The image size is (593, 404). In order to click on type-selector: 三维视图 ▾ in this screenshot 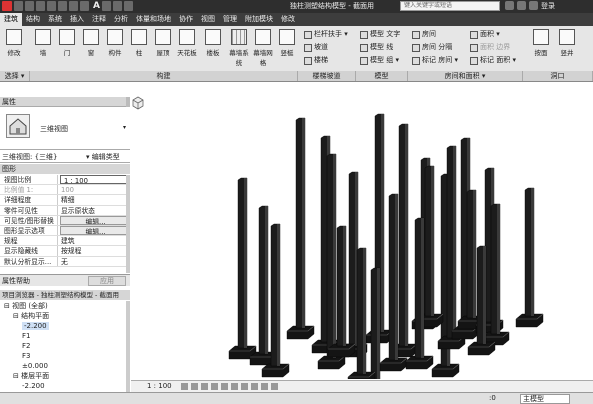, I will do `click(65, 129)`.